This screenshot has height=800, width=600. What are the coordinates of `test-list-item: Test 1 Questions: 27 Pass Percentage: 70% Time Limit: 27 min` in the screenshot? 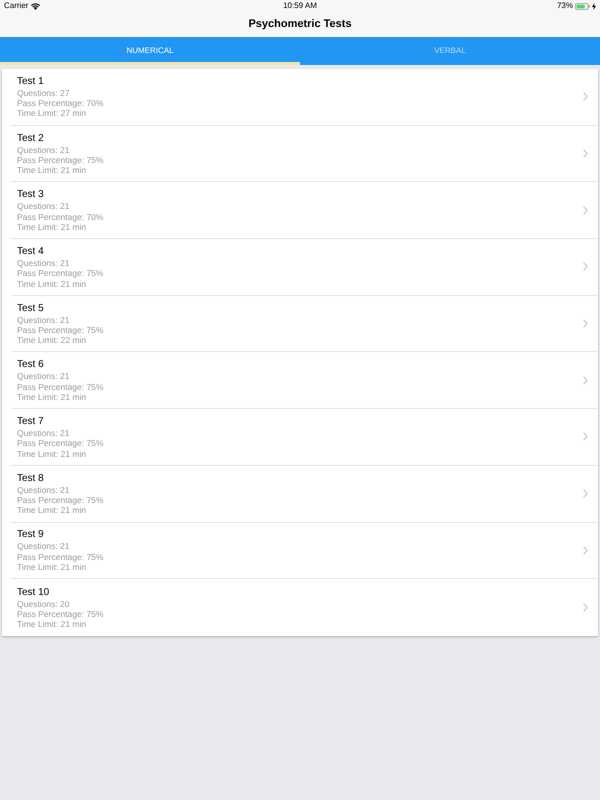 It's located at (304, 97).